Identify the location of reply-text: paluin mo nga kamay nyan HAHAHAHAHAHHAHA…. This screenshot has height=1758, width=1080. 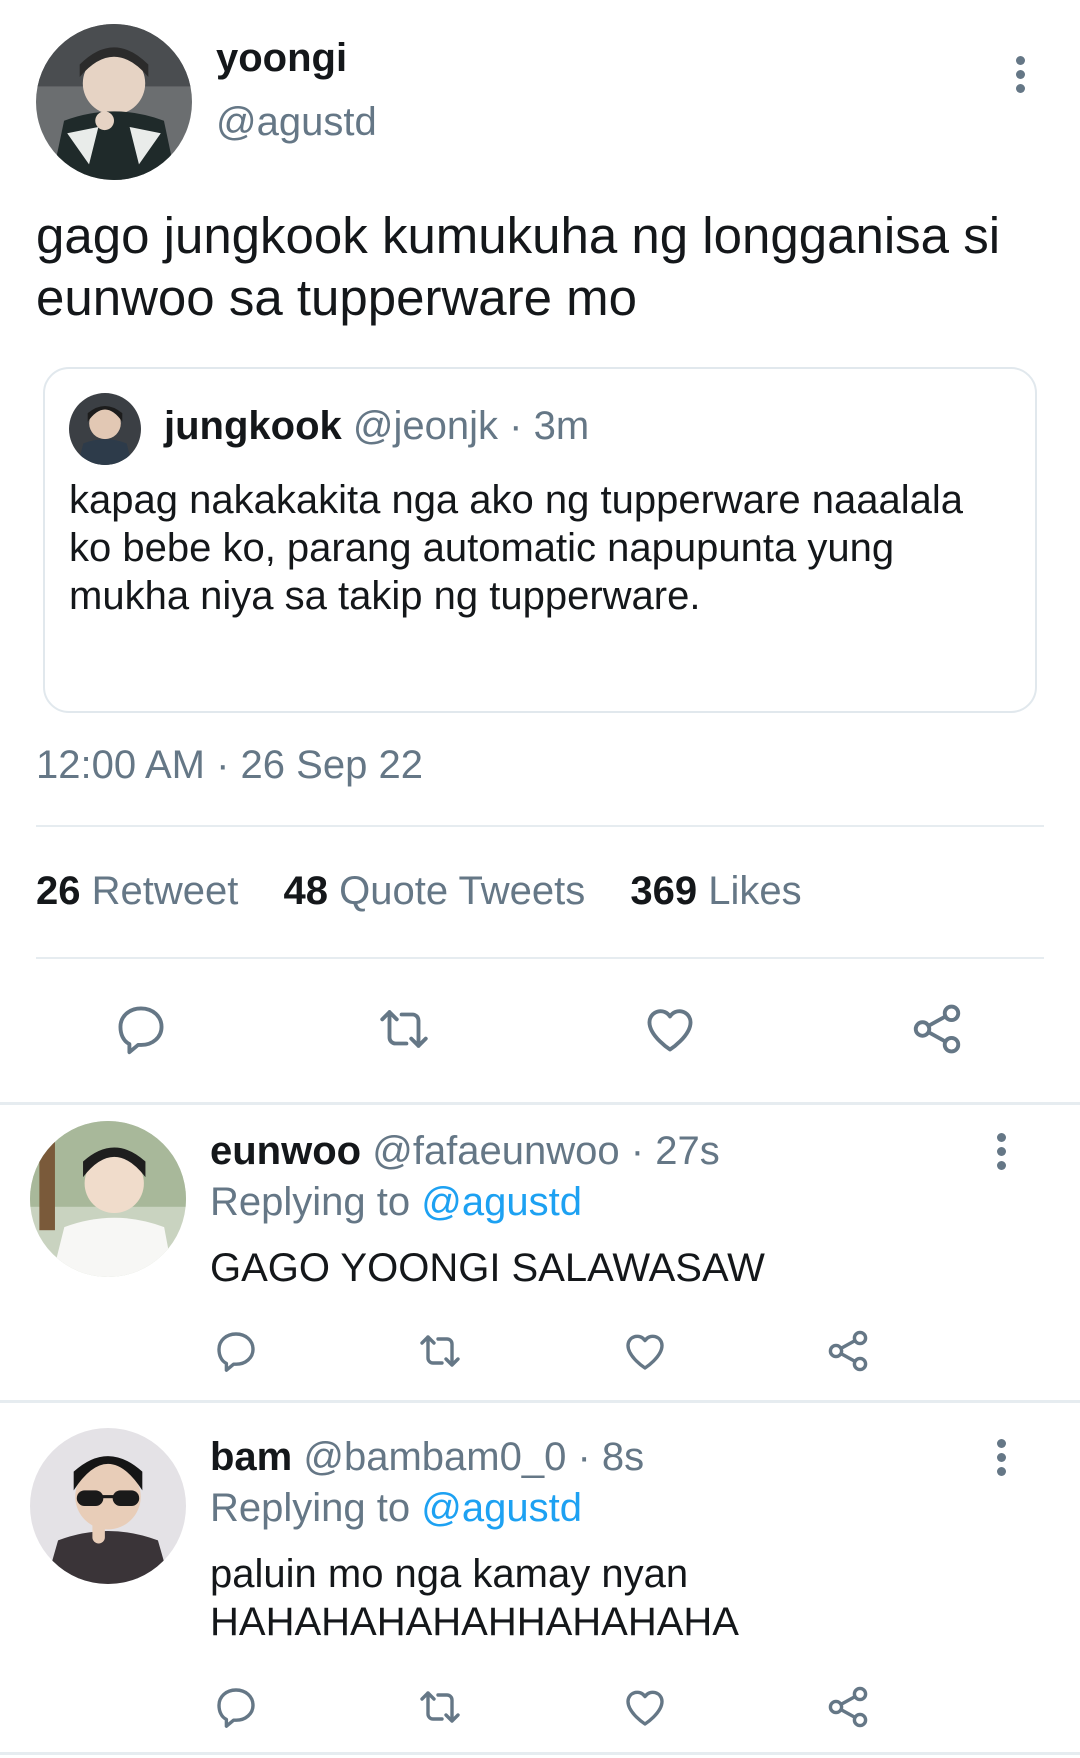
(474, 1598).